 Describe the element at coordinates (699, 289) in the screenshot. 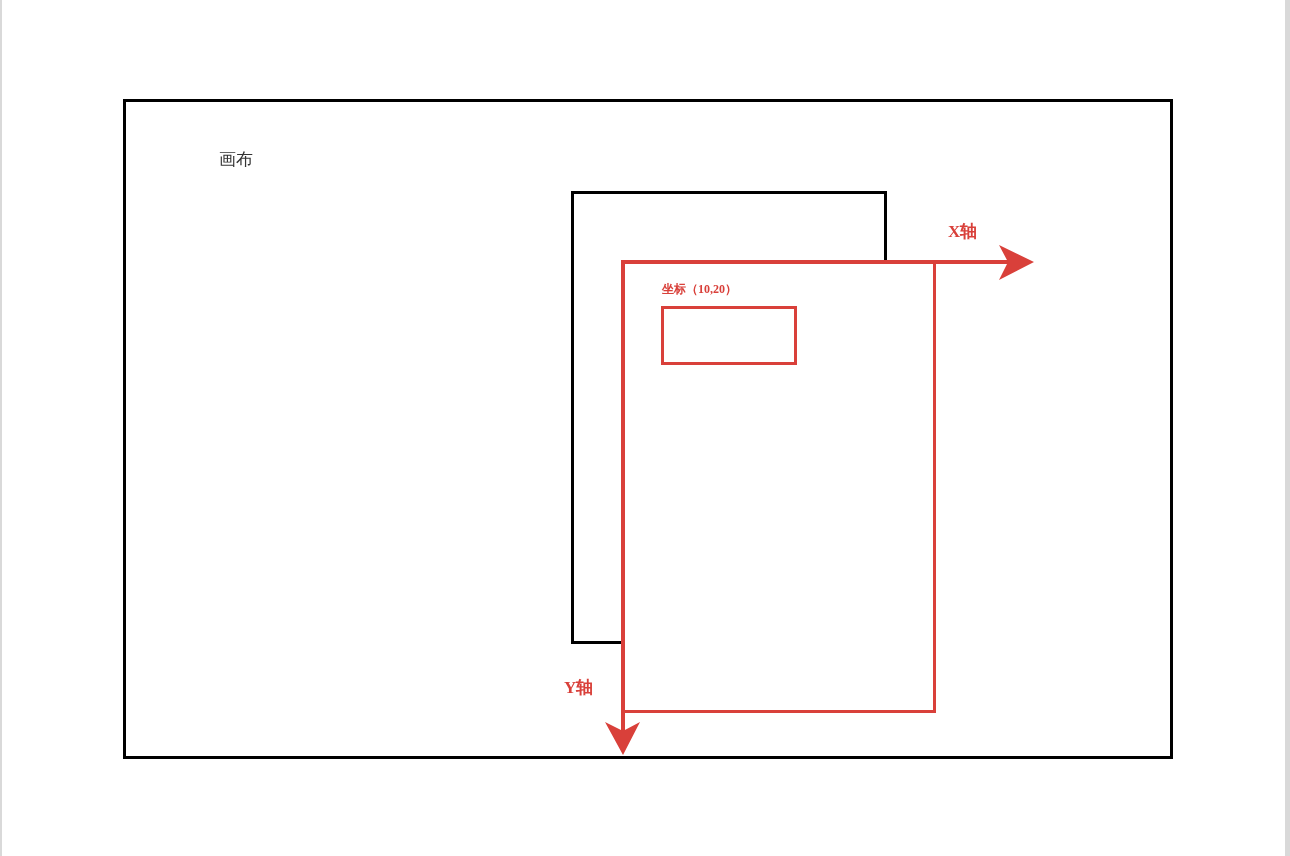

I see `coordinate-label: 坐标（10,20）` at that location.